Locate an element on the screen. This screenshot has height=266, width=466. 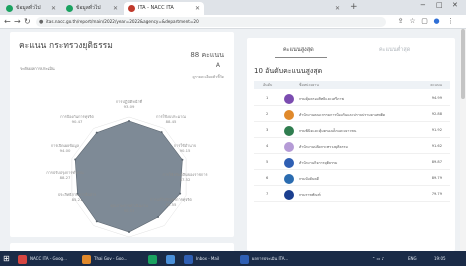
score-cell: 92.88 is located at coordinates (436, 114).